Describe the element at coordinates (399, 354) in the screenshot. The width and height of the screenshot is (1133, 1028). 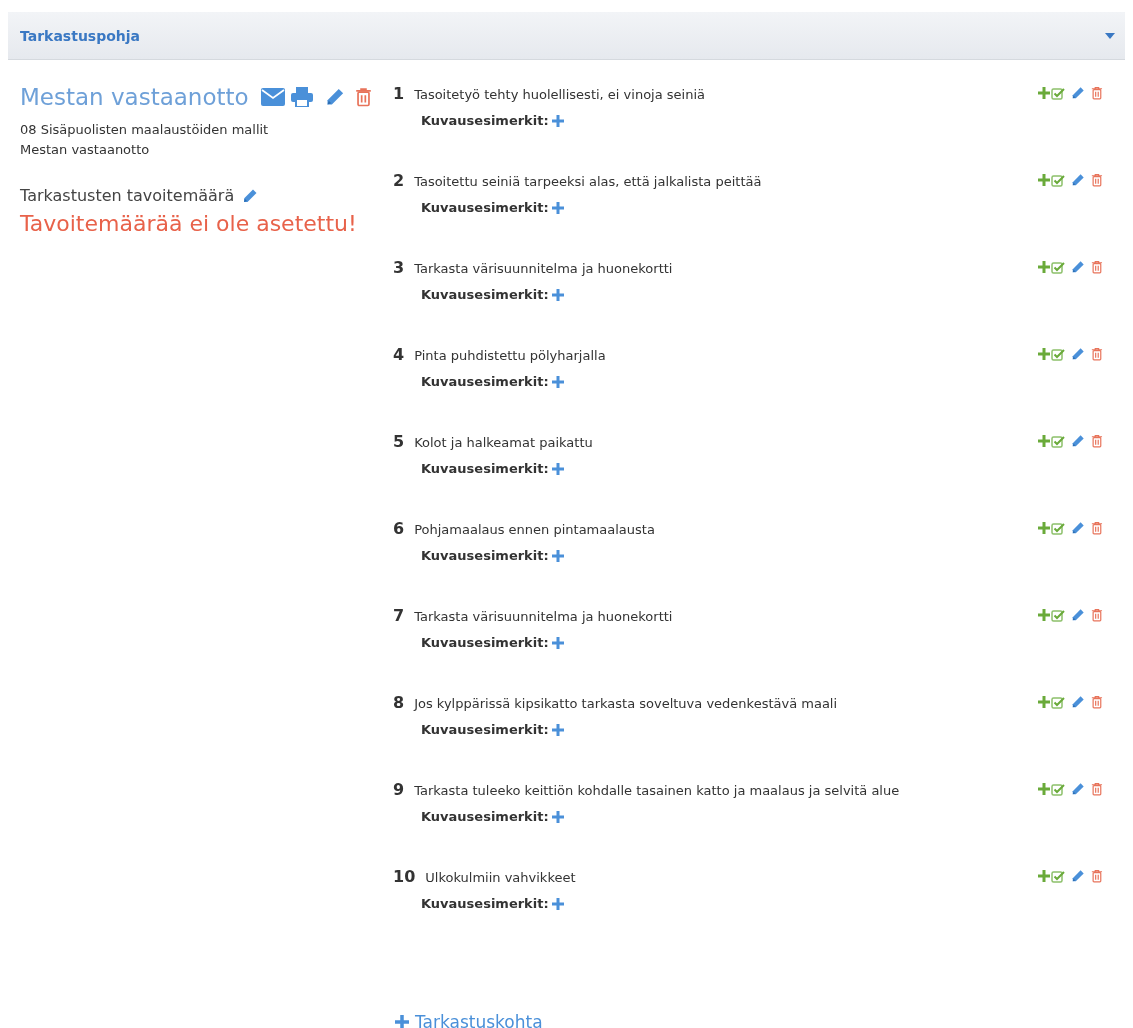
I see `item-number: 4` at that location.